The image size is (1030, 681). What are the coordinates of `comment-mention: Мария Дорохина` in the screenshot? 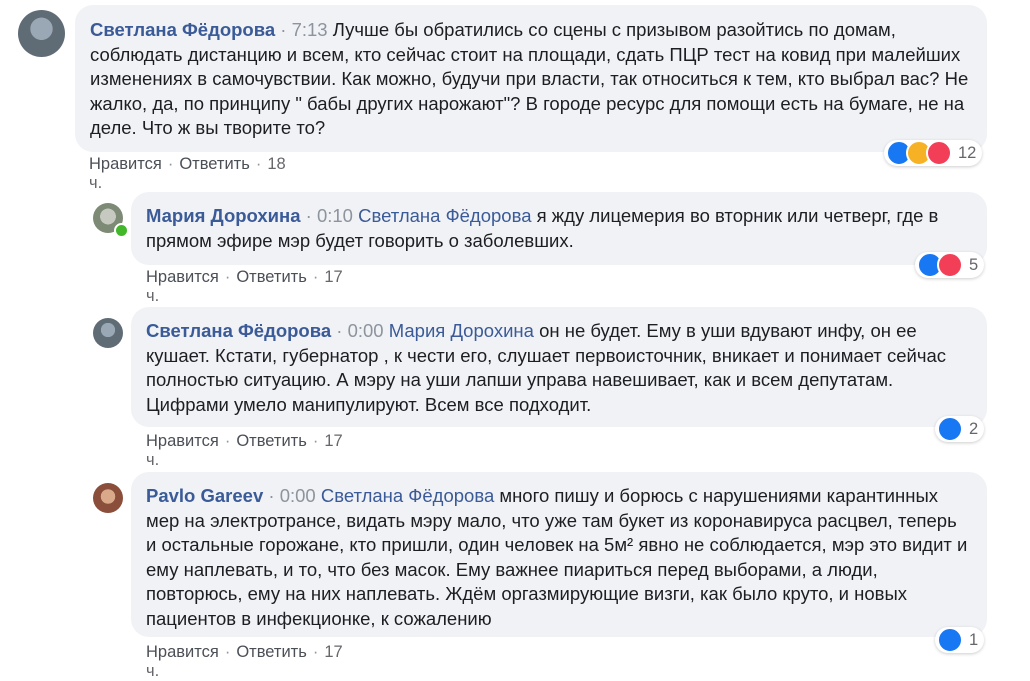 It's located at (461, 330).